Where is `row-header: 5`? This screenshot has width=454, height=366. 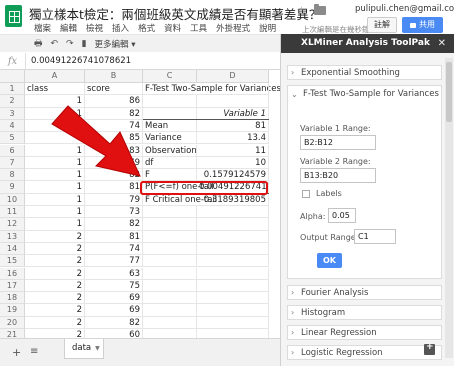
row-header: 5 is located at coordinates (12, 138).